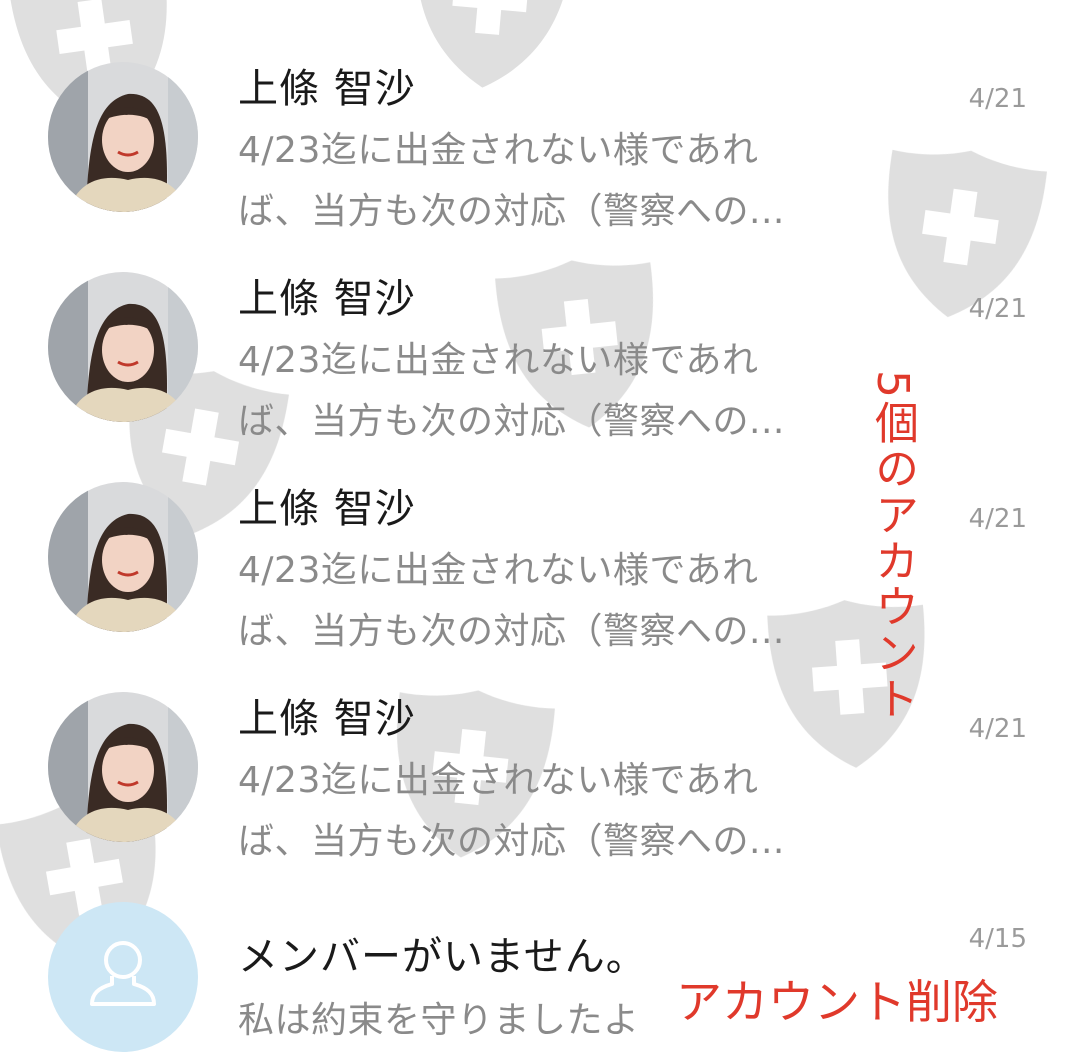 The image size is (1079, 1064). Describe the element at coordinates (997, 939) in the screenshot. I see `chat-date: 4/15` at that location.